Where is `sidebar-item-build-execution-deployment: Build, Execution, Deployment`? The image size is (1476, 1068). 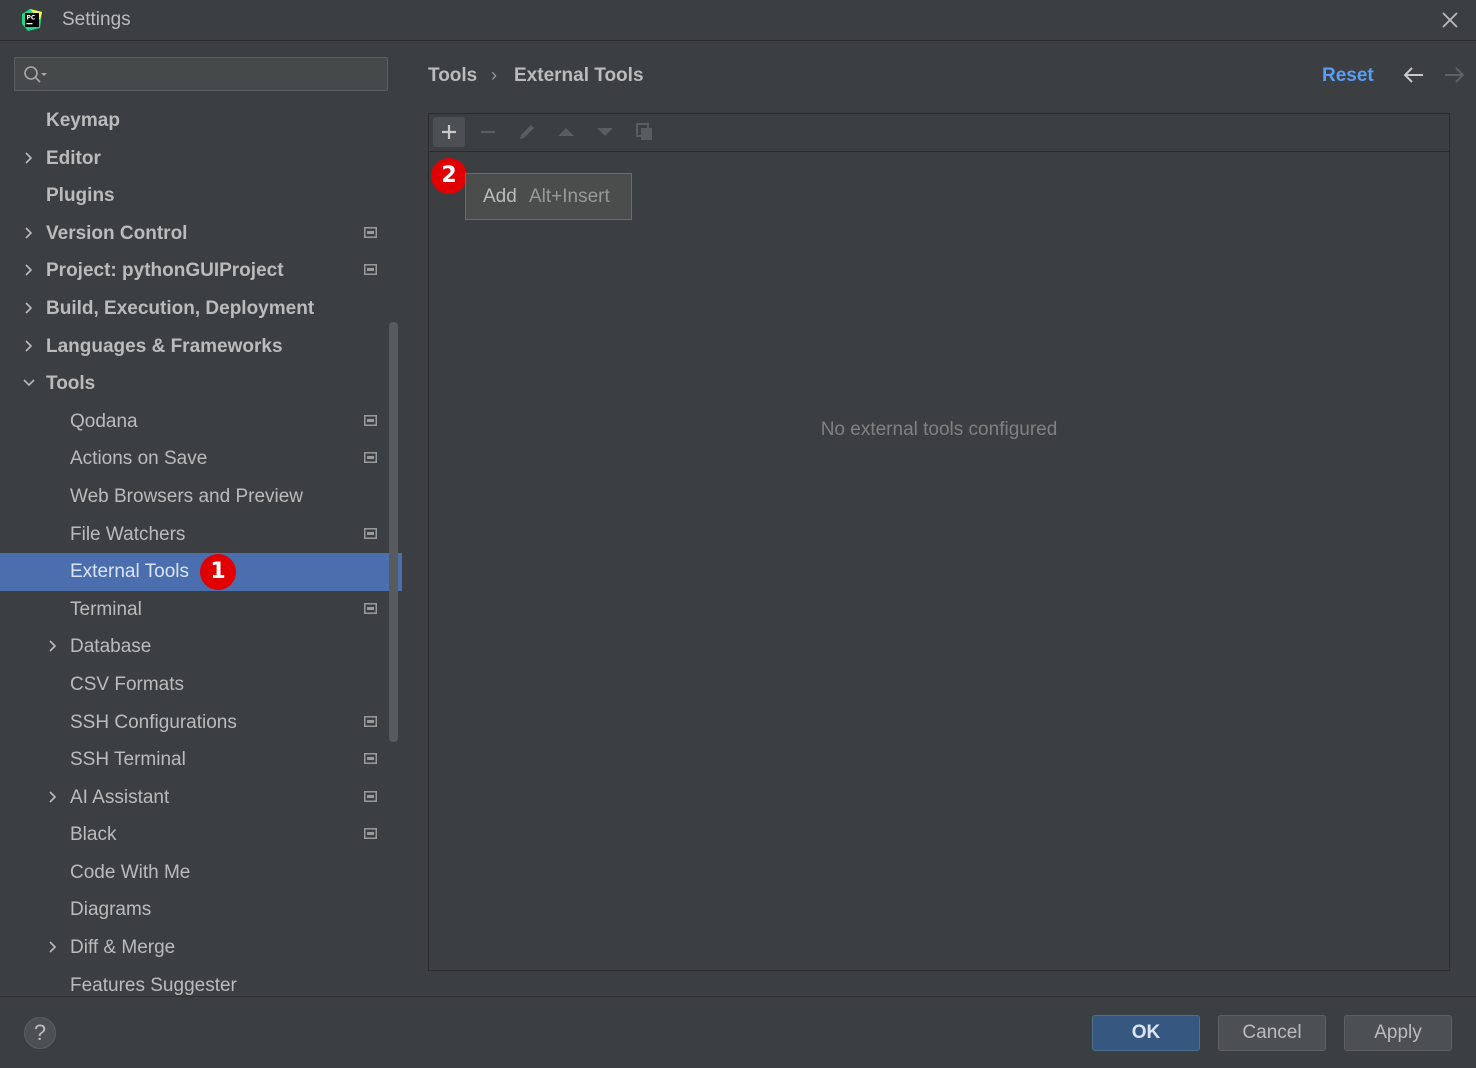 sidebar-item-build-execution-deployment: Build, Execution, Deployment is located at coordinates (201, 309).